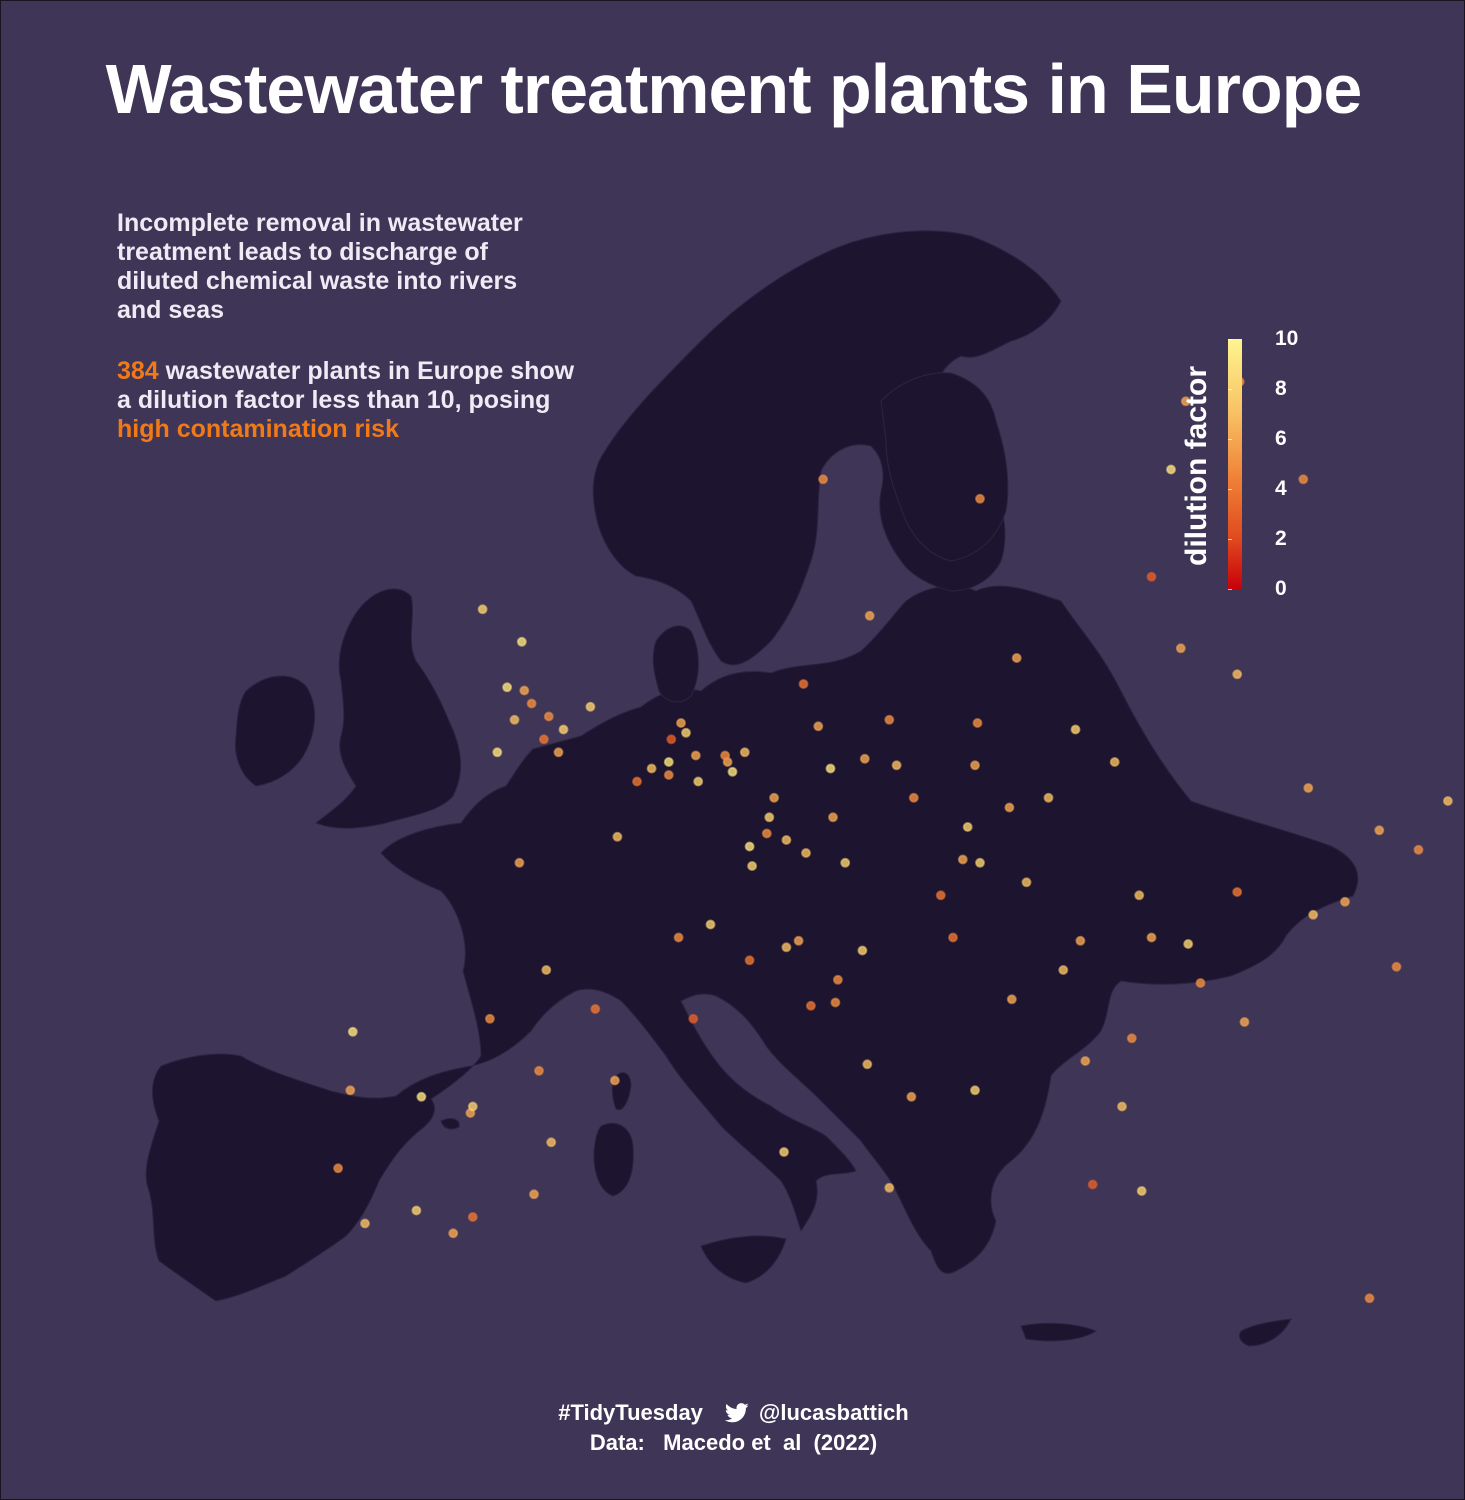 This screenshot has width=1465, height=1500. What do you see at coordinates (450, 1124) in the screenshot?
I see `land-balearic` at bounding box center [450, 1124].